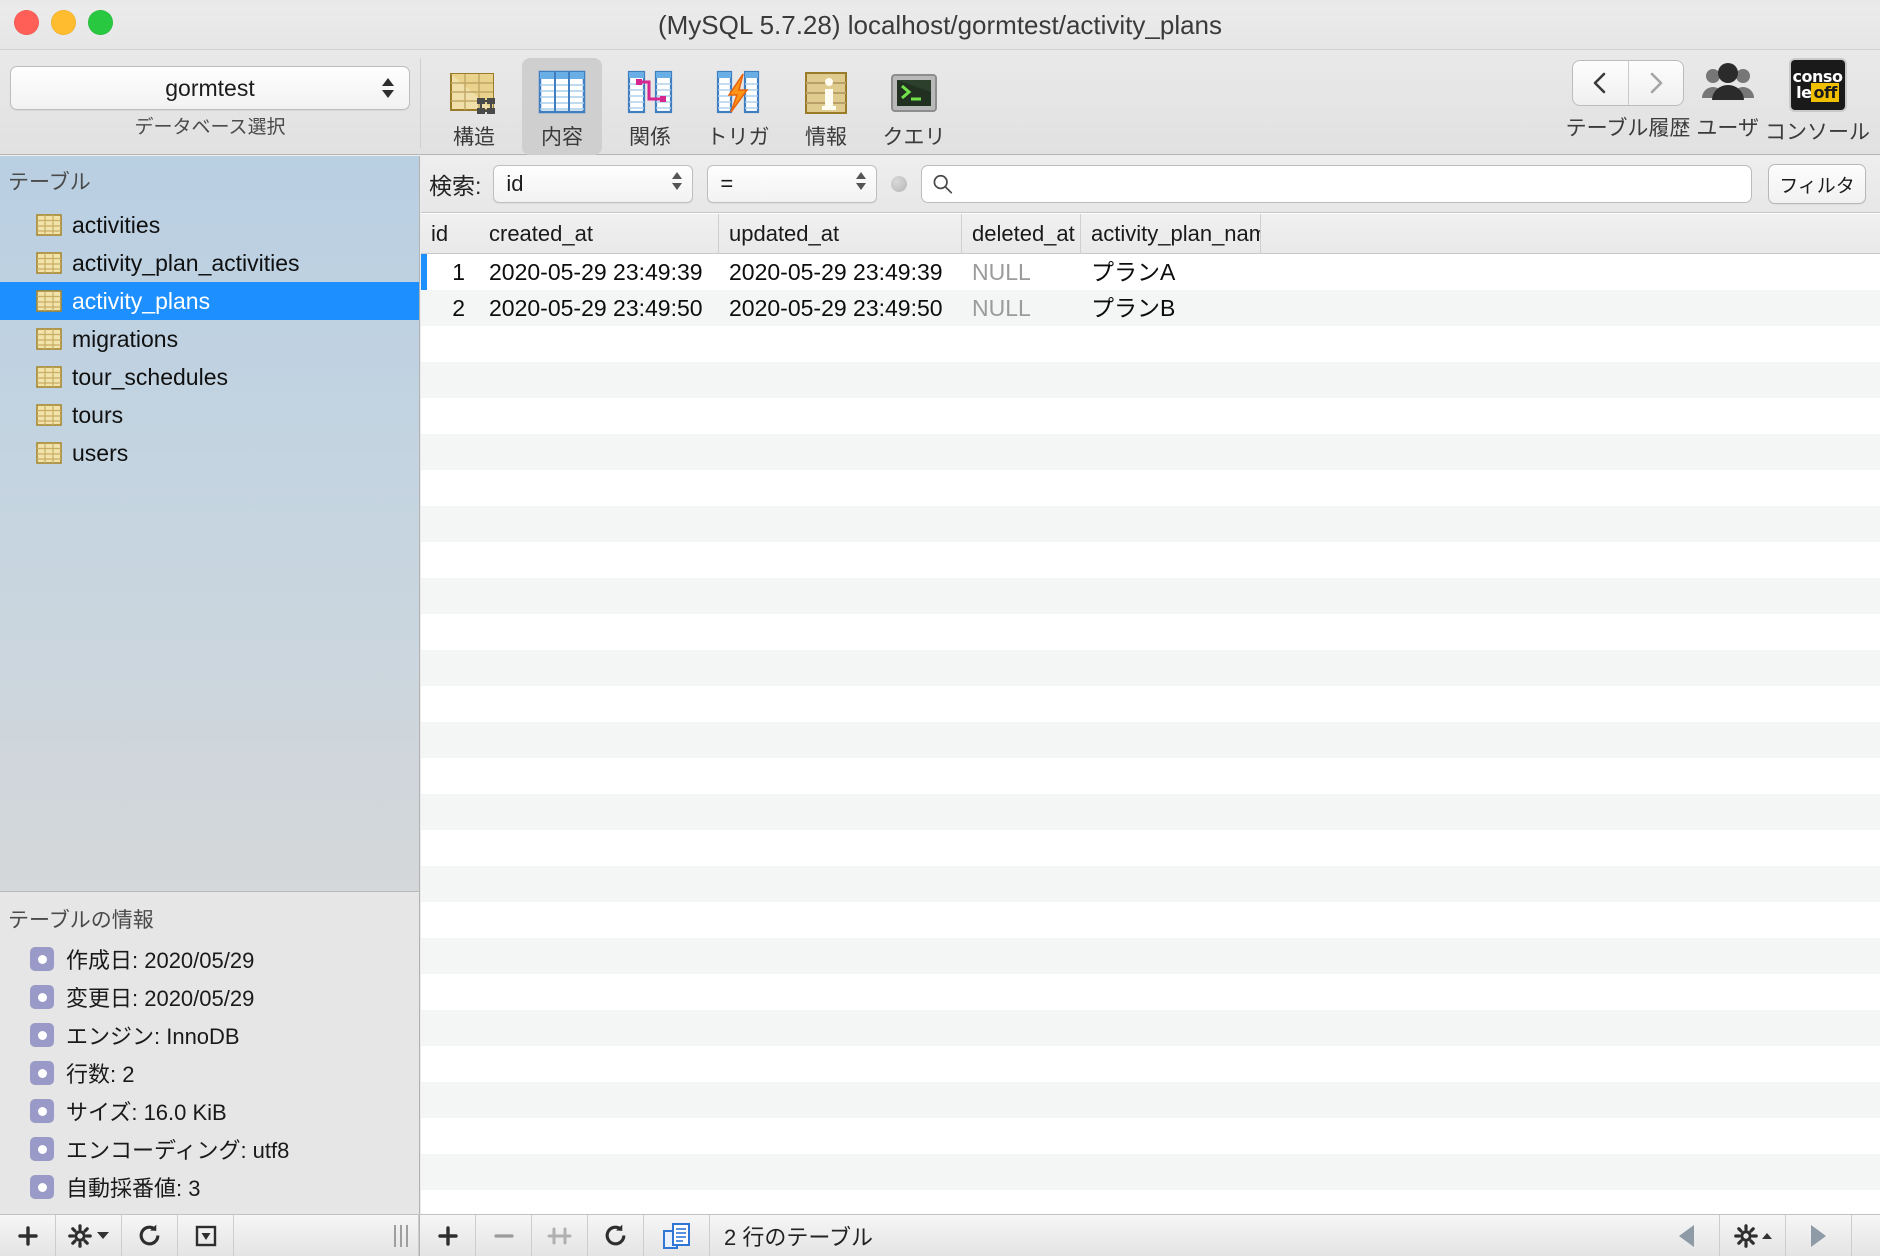 The image size is (1880, 1256). What do you see at coordinates (650, 92) in the screenshot?
I see `relations-icon` at bounding box center [650, 92].